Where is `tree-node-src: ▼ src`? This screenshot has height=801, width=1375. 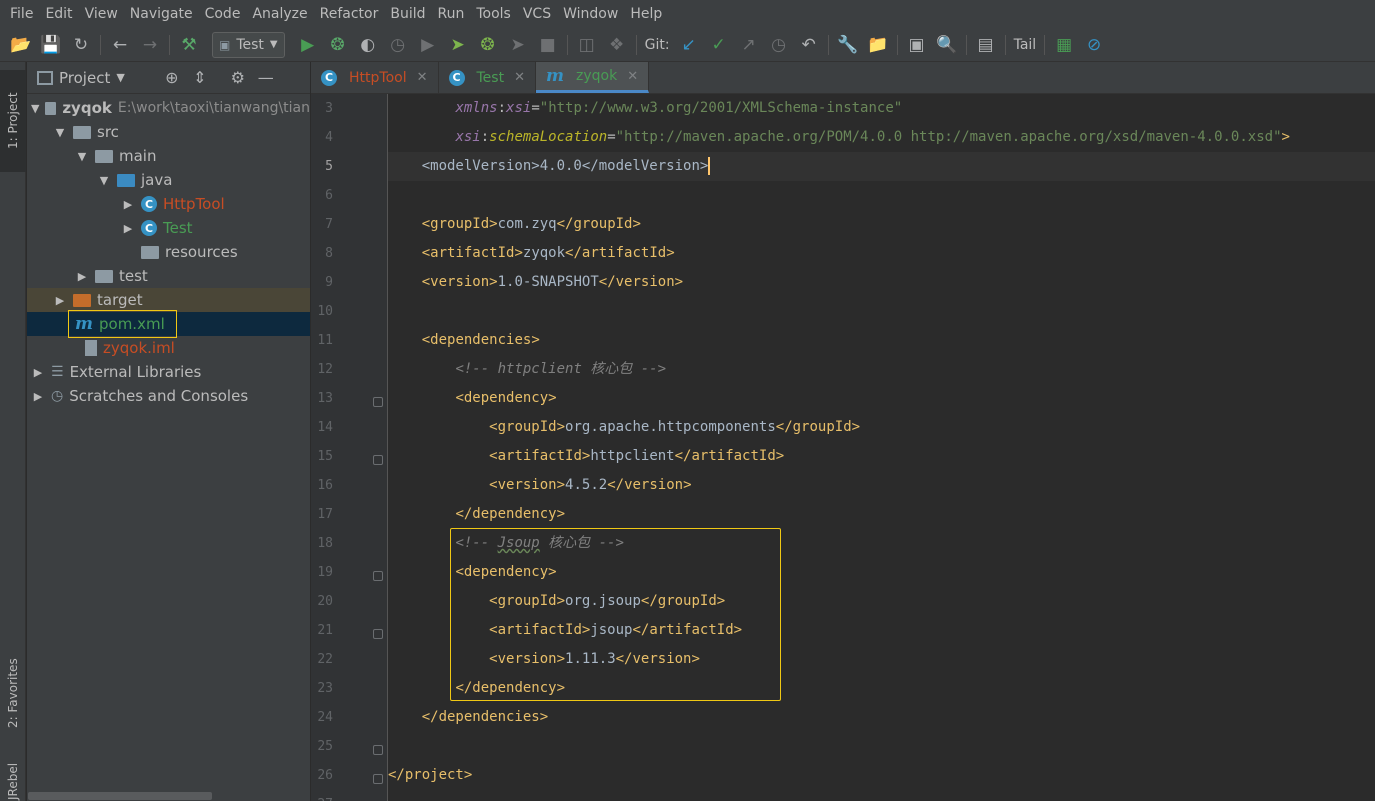
tree-node-src: ▼ src is located at coordinates (168, 132).